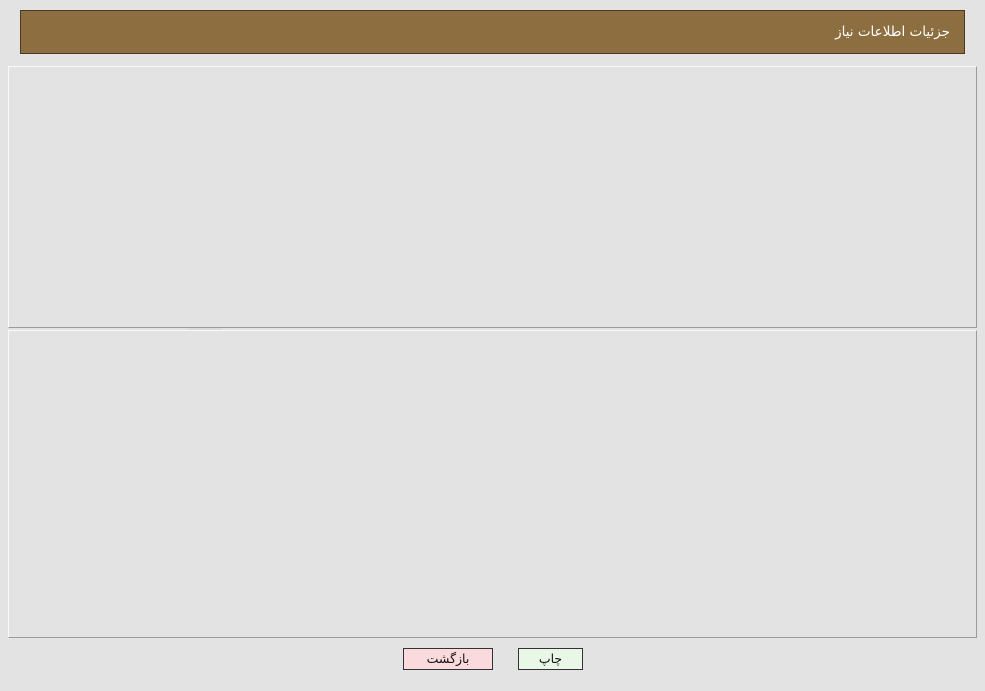  What do you see at coordinates (892, 32) in the screenshot?
I see `page-title: جزئیات اطلاعات نیاز` at bounding box center [892, 32].